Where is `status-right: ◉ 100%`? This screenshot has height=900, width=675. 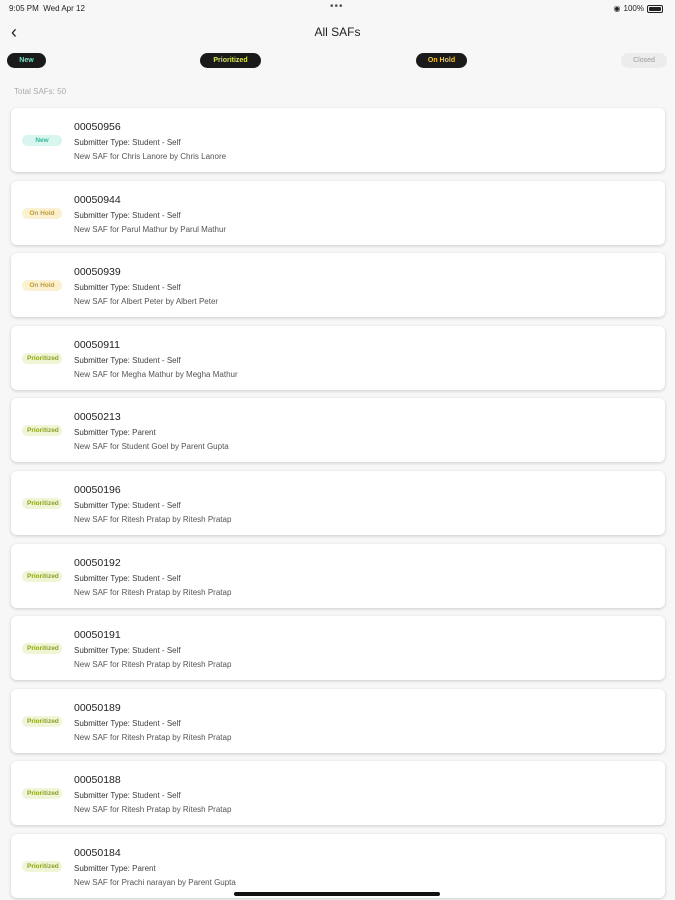 status-right: ◉ 100% is located at coordinates (638, 8).